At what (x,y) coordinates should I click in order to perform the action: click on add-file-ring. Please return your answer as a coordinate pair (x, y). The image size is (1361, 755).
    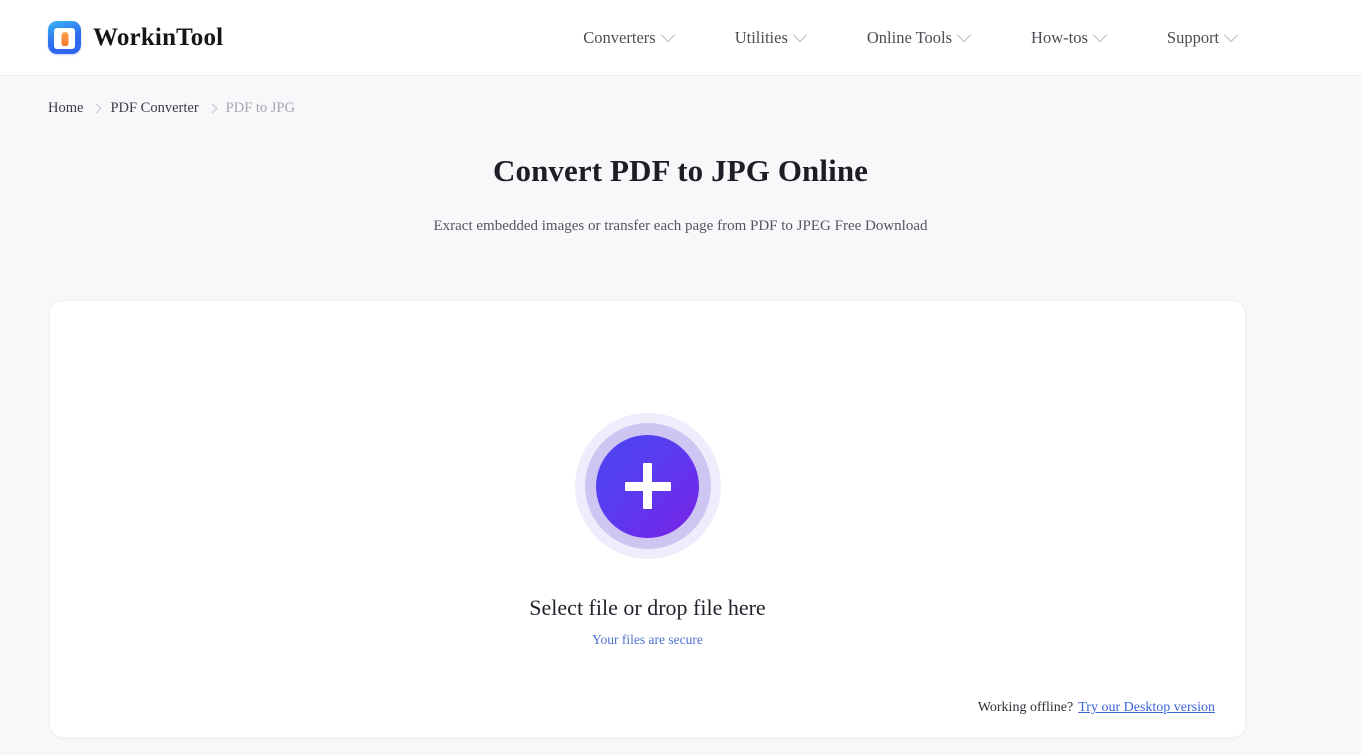
    Looking at the image, I should click on (647, 486).